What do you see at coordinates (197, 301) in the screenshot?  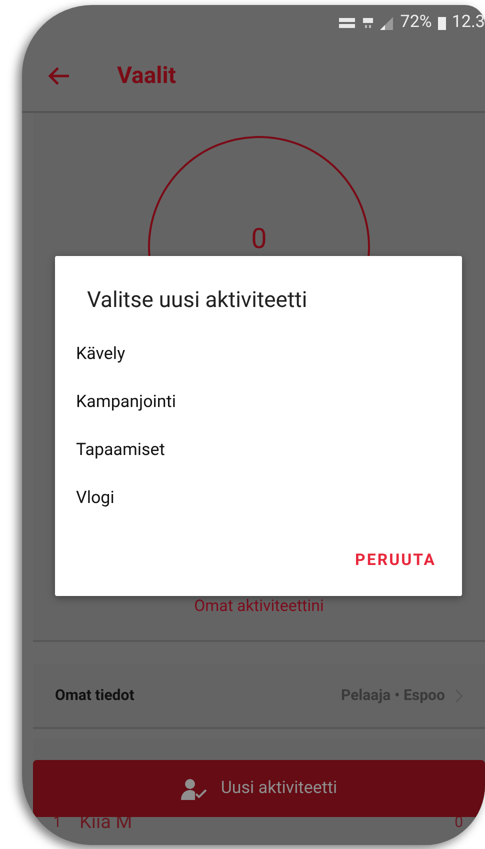 I see `dialog-title: Valitse uusi aktiviteetti` at bounding box center [197, 301].